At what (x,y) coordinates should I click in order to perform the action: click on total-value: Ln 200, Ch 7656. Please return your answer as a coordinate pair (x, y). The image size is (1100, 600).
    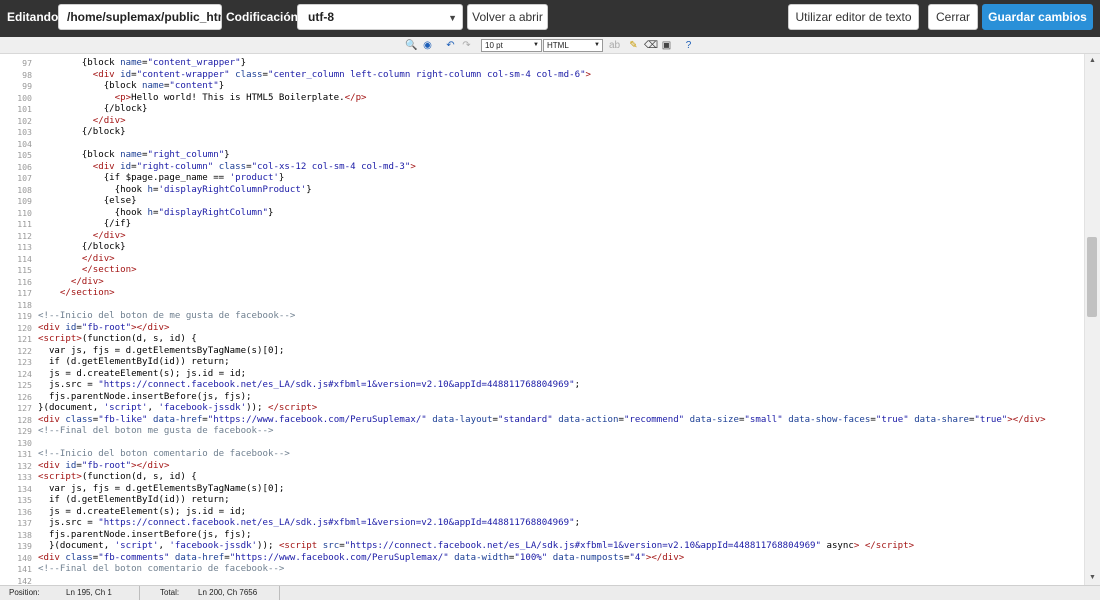
    Looking at the image, I should click on (228, 592).